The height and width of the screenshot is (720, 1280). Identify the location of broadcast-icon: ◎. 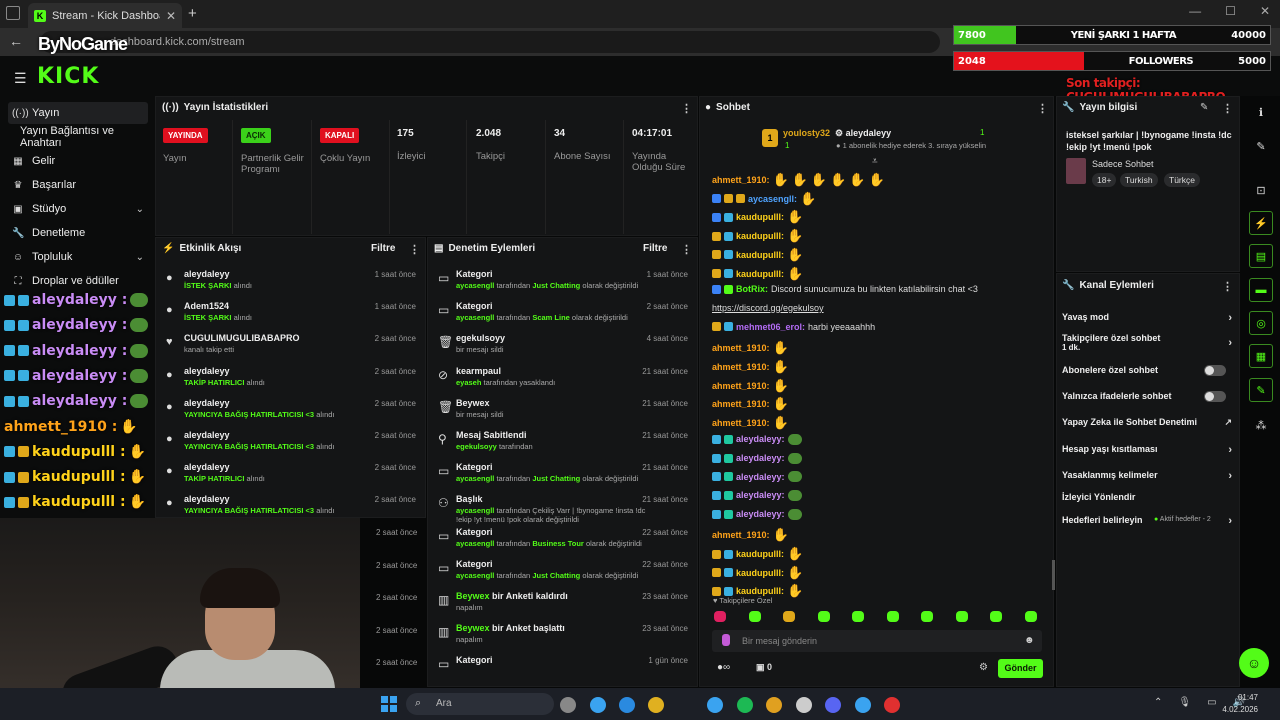
(1261, 323).